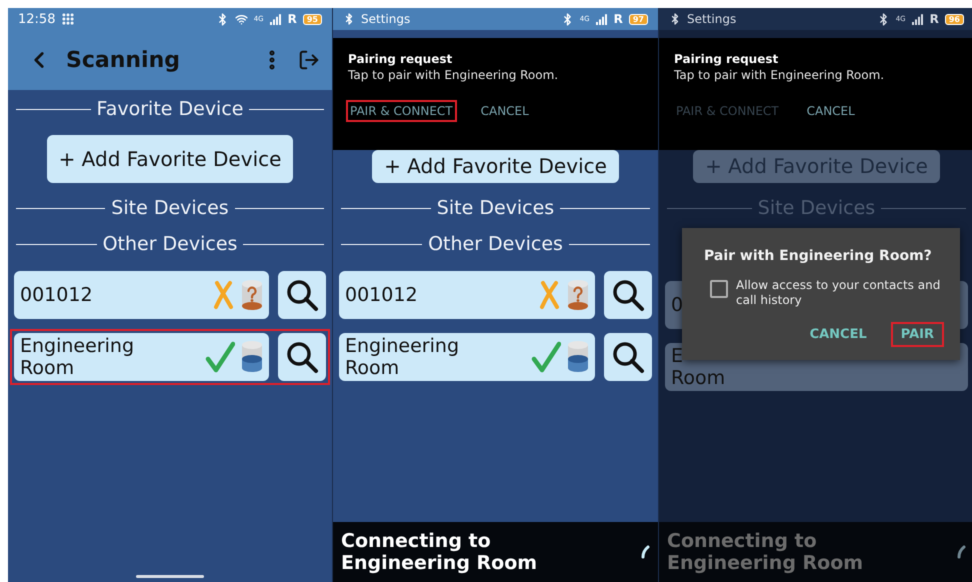 The height and width of the screenshot is (582, 972). What do you see at coordinates (638, 19) in the screenshot?
I see `battery-indicator: 97` at bounding box center [638, 19].